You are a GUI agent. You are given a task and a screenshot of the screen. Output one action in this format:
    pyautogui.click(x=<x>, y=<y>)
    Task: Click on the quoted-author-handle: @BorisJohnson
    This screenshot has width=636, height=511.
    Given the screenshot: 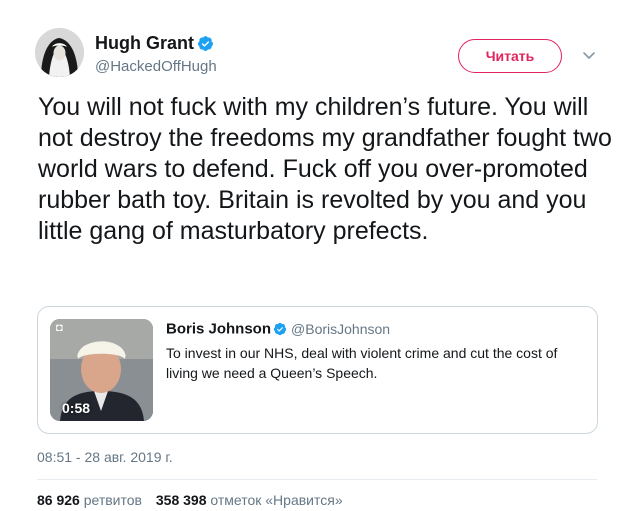 What is the action you would take?
    pyautogui.click(x=340, y=329)
    